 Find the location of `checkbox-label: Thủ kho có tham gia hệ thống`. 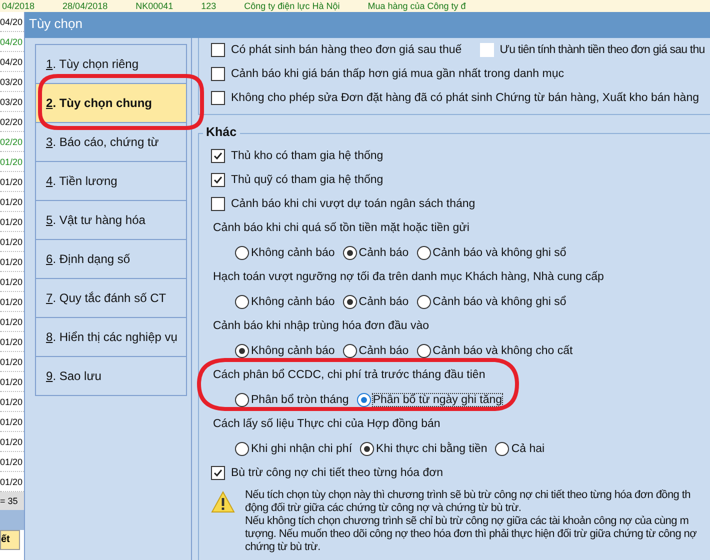

checkbox-label: Thủ kho có tham gia hệ thống is located at coordinates (307, 156).